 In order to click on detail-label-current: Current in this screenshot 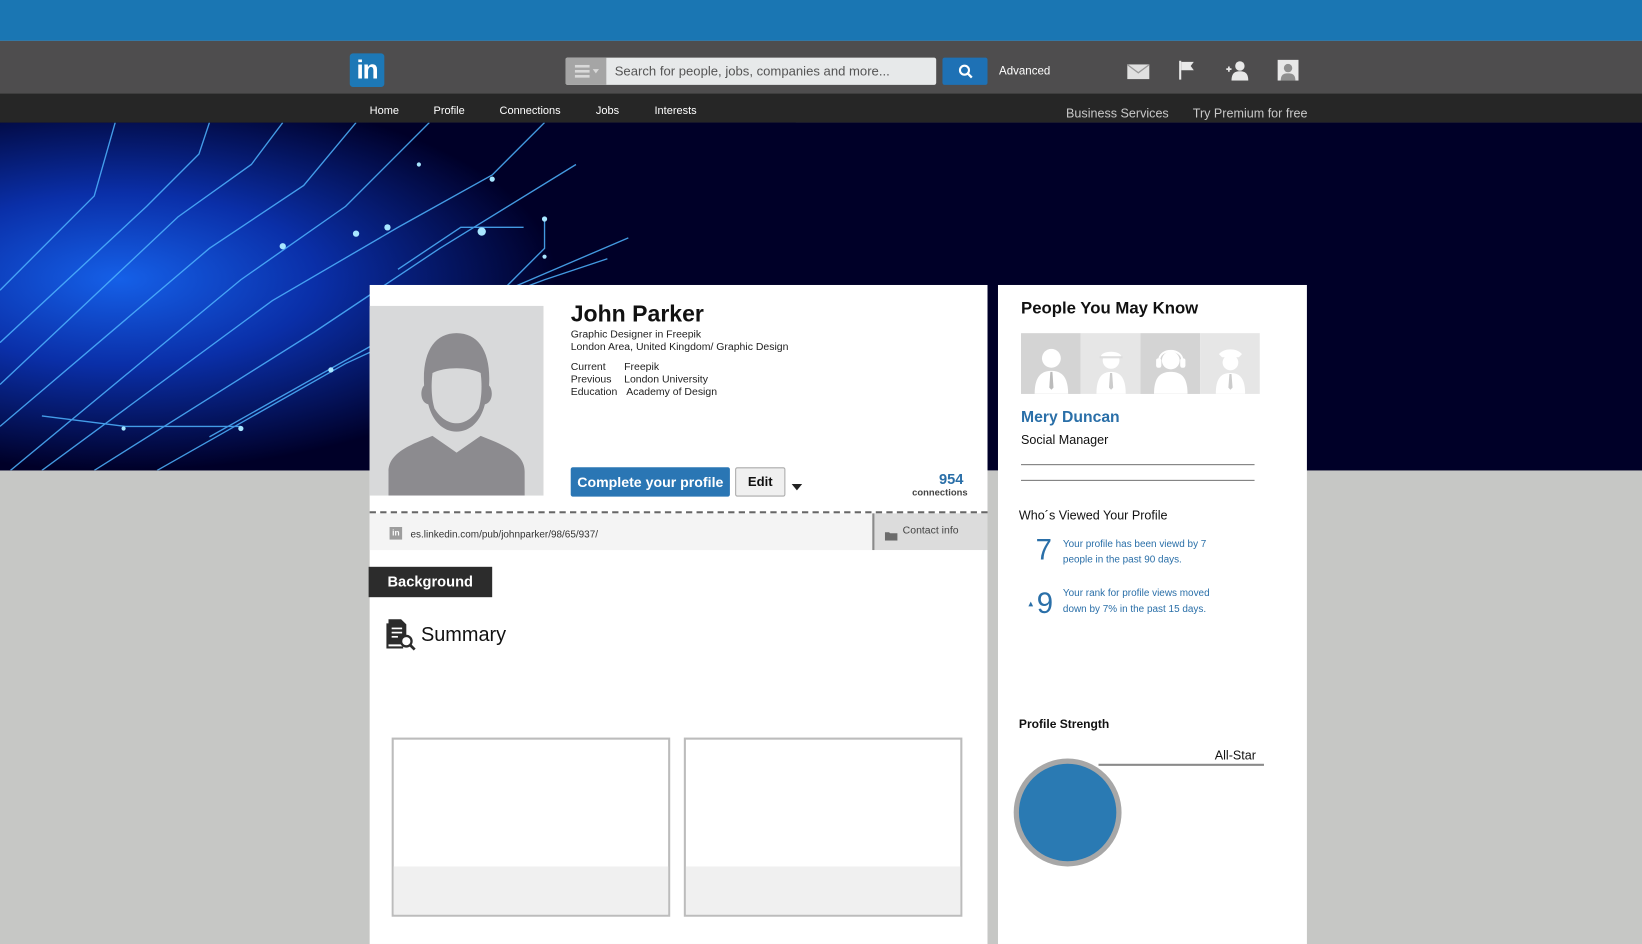, I will do `click(588, 367)`.